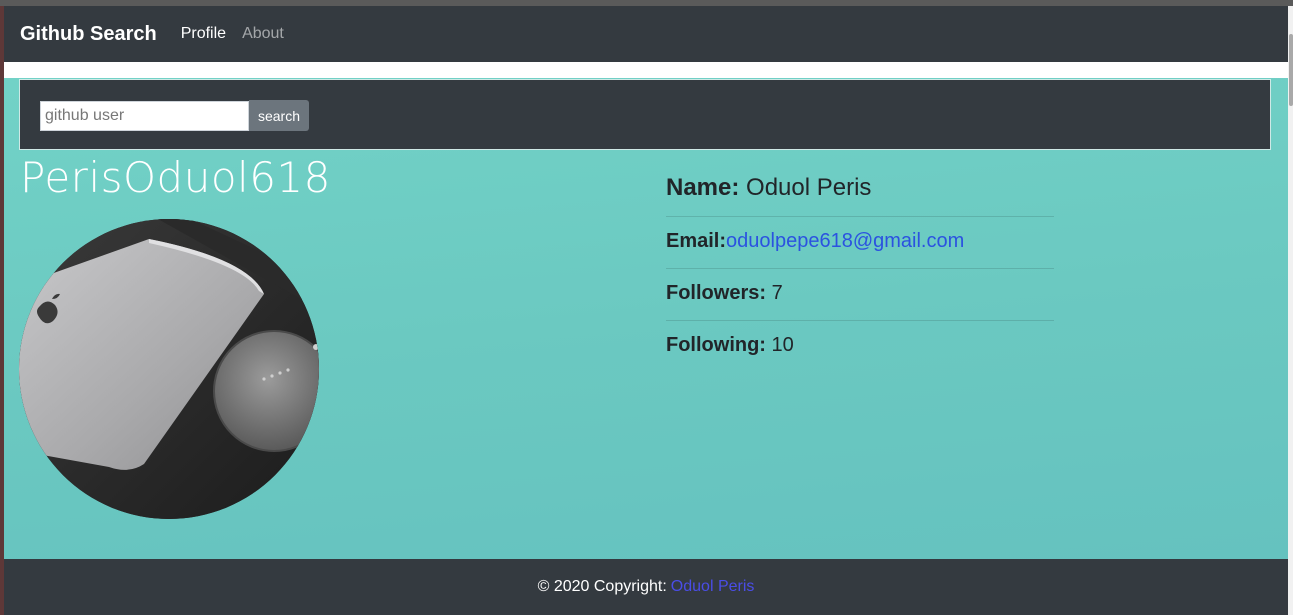 Image resolution: width=1293 pixels, height=615 pixels. Describe the element at coordinates (602, 586) in the screenshot. I see `footer-copyright: © 2020 Copyright:` at that location.